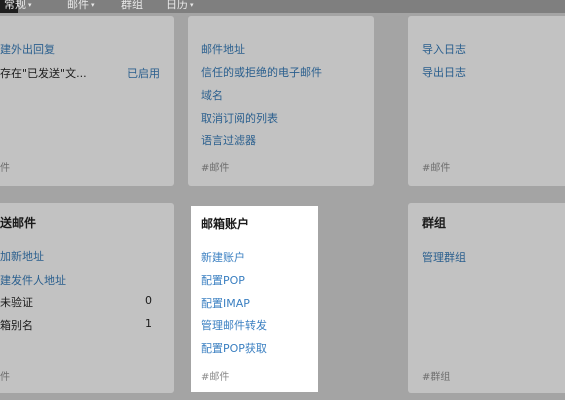 This screenshot has width=565, height=400. I want to click on manage-groups-link: 管理群组, so click(444, 257).